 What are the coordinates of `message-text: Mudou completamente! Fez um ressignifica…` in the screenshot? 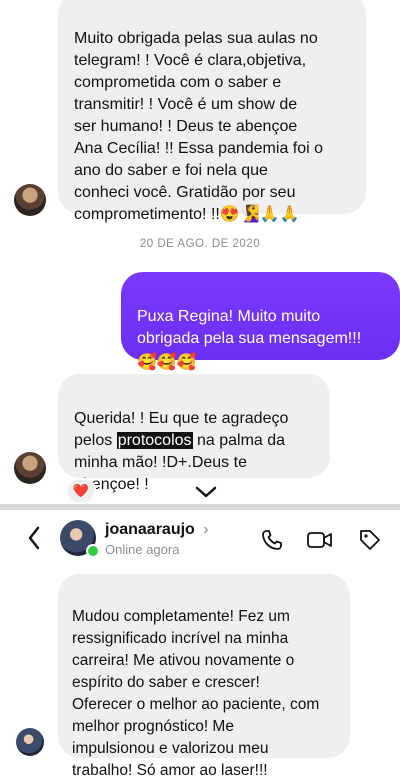 It's located at (196, 693).